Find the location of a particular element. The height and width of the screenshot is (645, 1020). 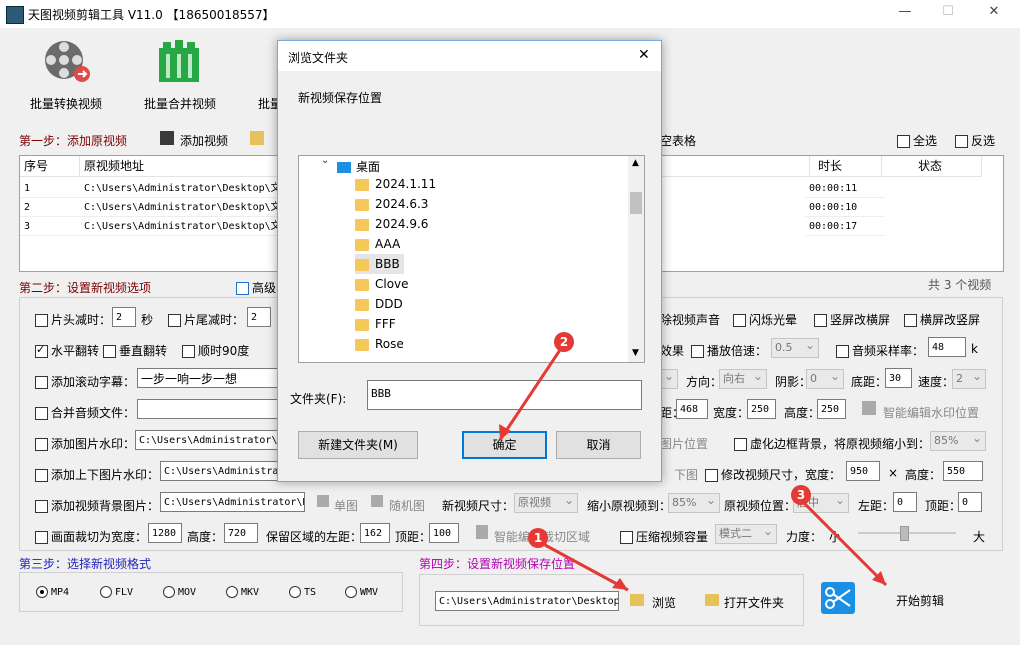

height-input: 250 is located at coordinates (831, 409).